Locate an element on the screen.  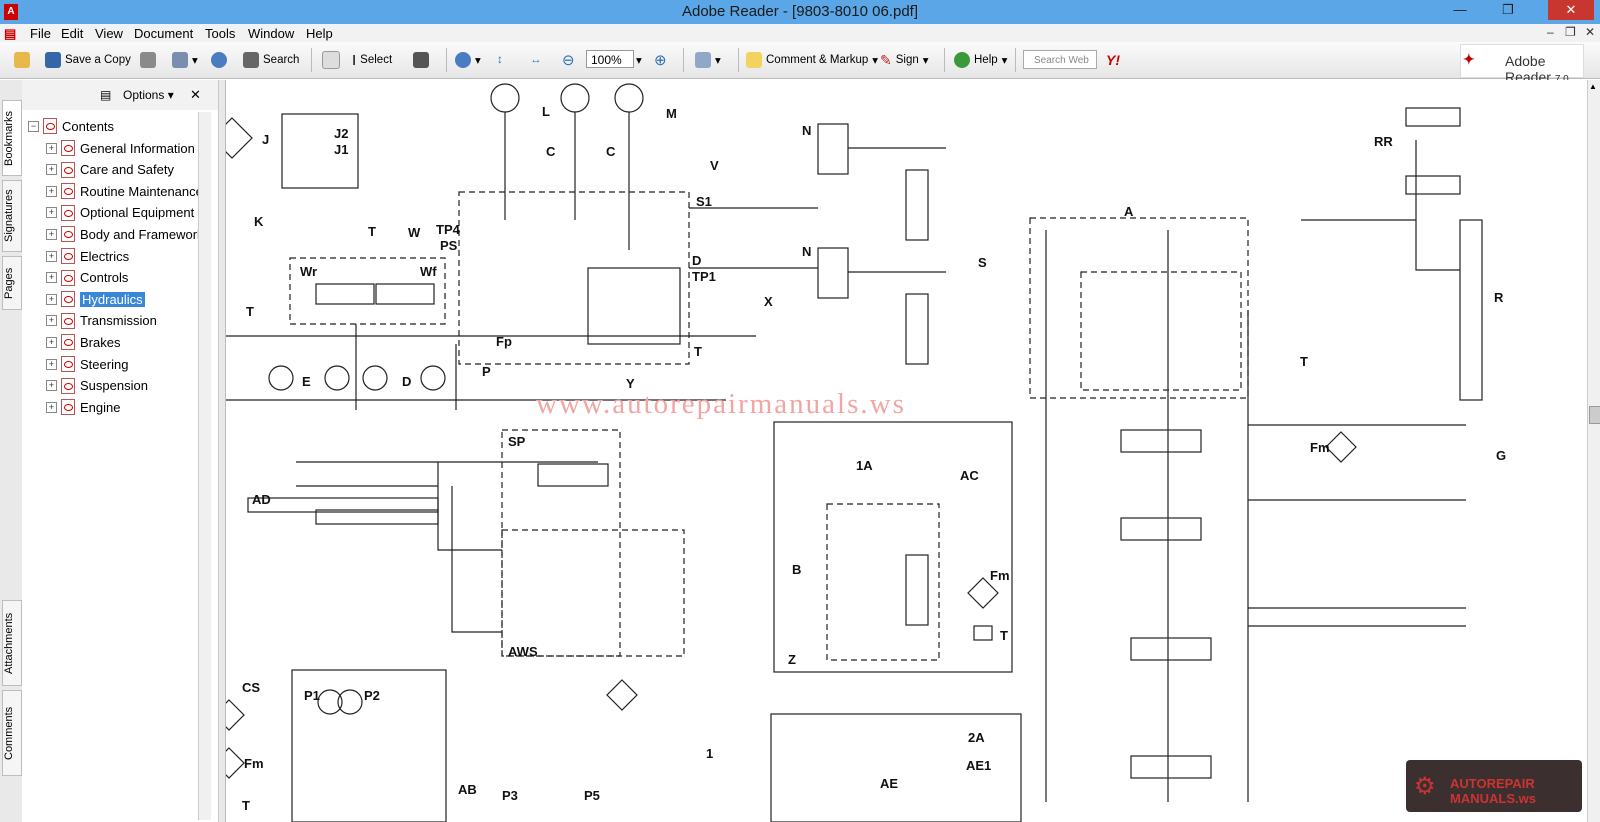
bookmark-item: + Brakes is located at coordinates (83, 342).